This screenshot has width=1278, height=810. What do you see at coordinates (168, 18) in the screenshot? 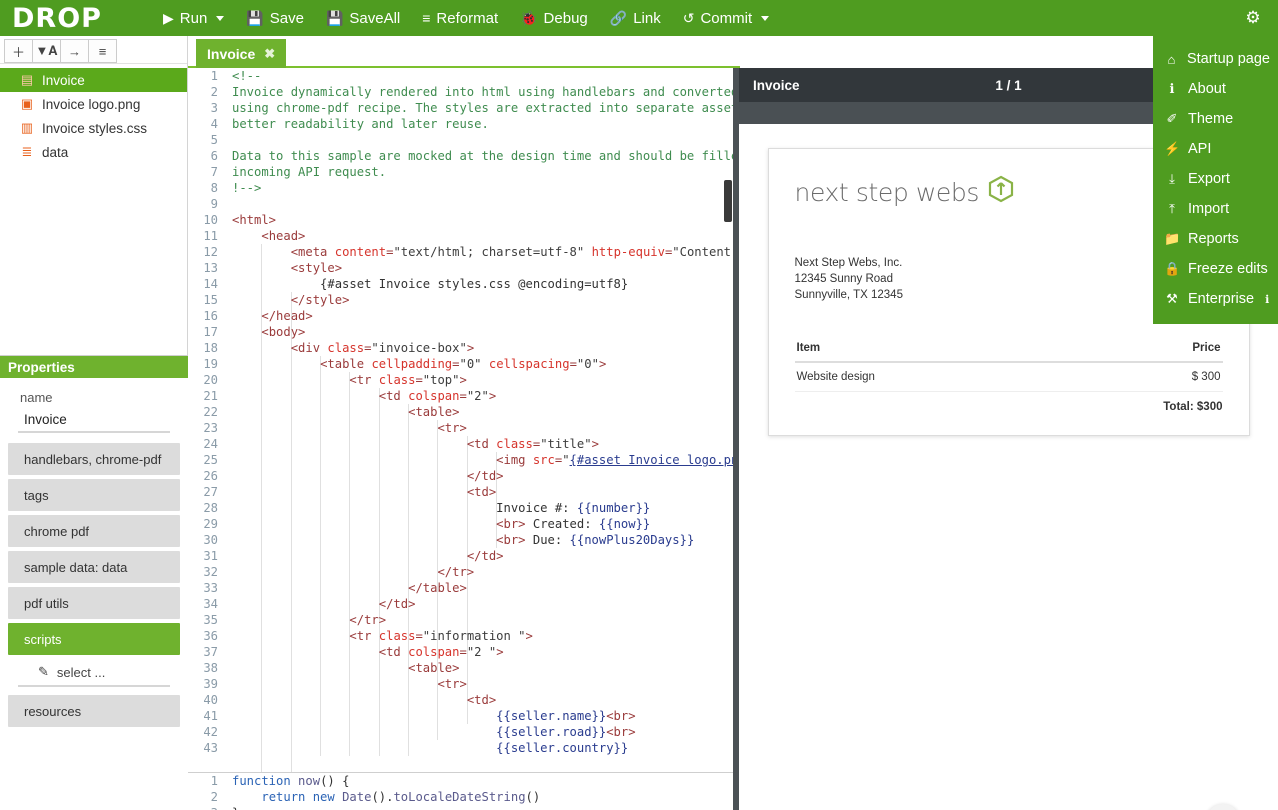
I see `play-icon: ▶` at bounding box center [168, 18].